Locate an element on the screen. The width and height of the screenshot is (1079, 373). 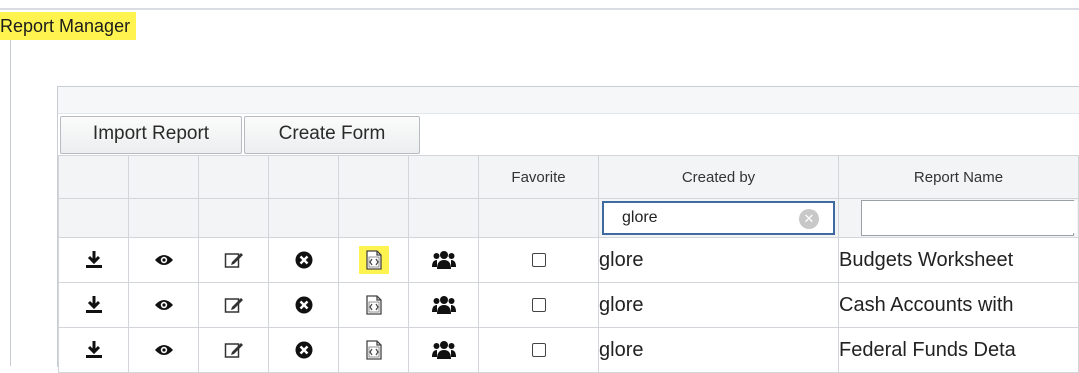
created-by-filter: ✕ is located at coordinates (718, 218).